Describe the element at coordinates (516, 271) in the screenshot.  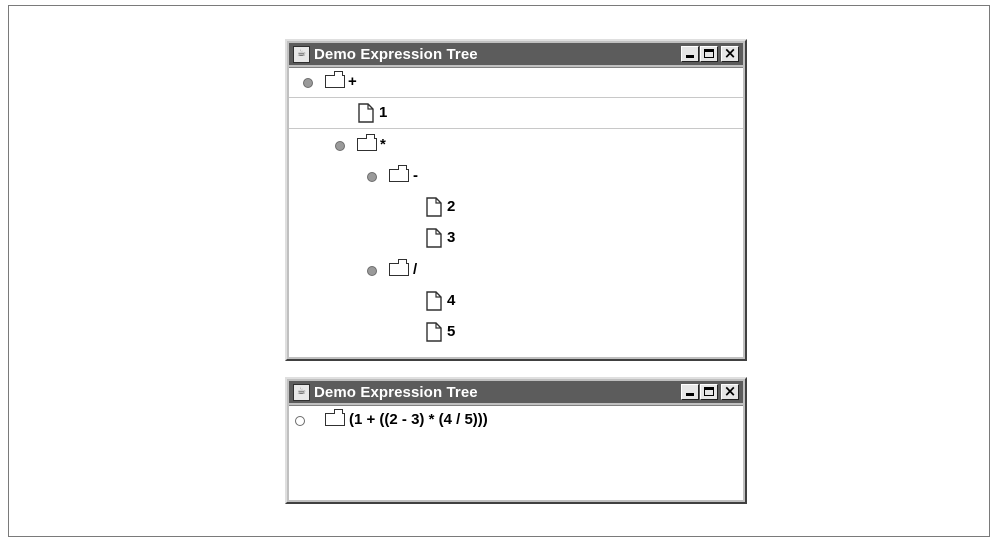
I see `tree-node-divide: /` at that location.